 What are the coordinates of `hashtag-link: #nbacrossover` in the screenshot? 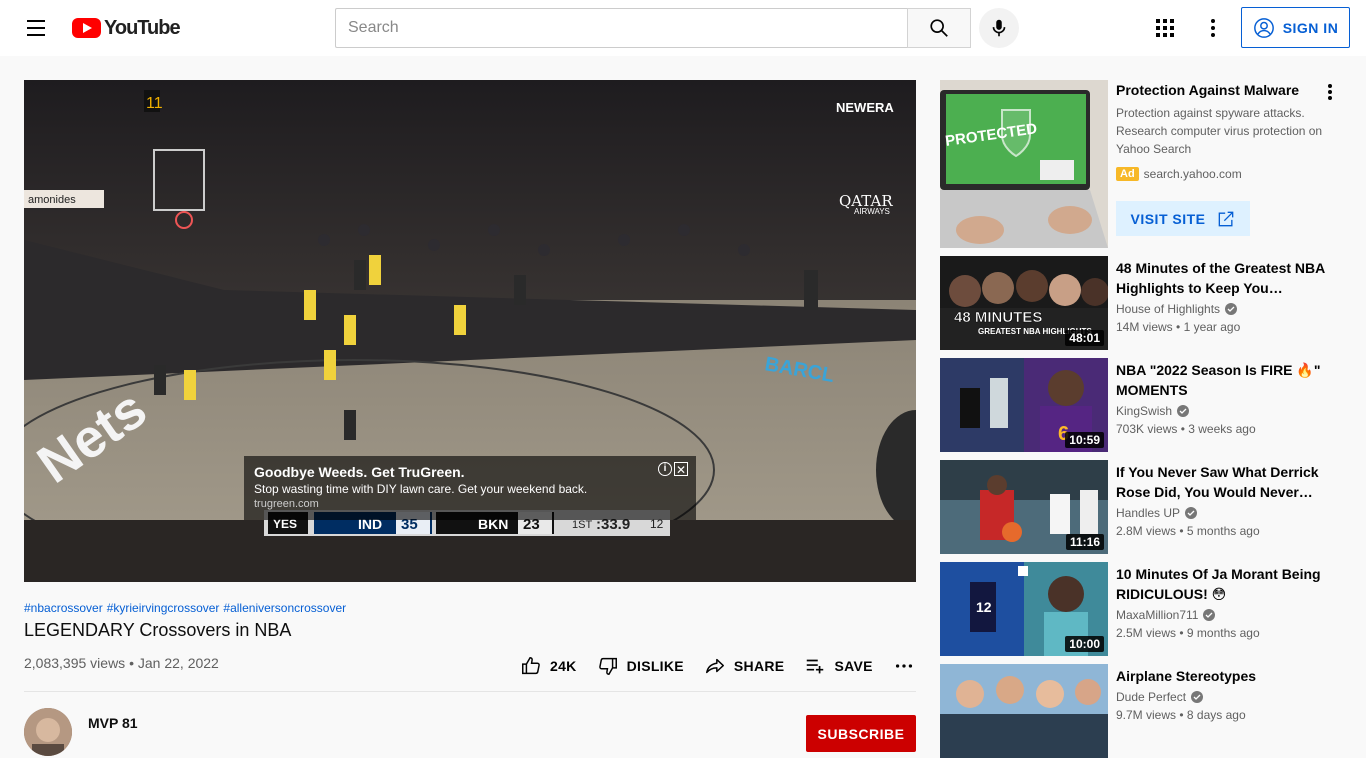 It's located at (63, 608).